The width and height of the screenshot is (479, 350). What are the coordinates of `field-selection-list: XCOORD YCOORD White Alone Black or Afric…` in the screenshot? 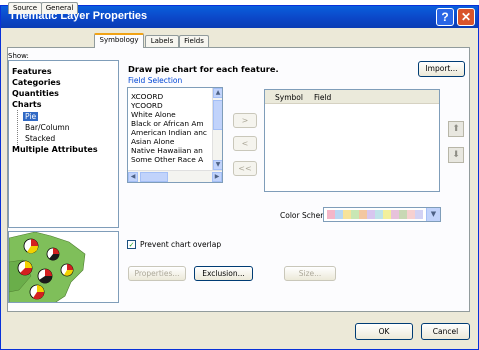 It's located at (175, 135).